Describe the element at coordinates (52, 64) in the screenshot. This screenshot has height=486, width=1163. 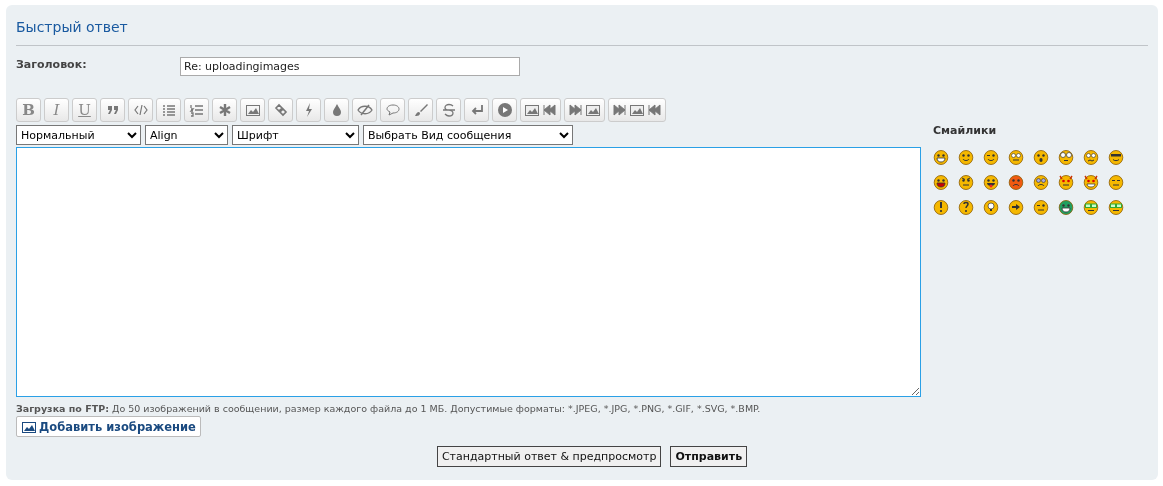
I see `subject-label: Заголовок:` at that location.